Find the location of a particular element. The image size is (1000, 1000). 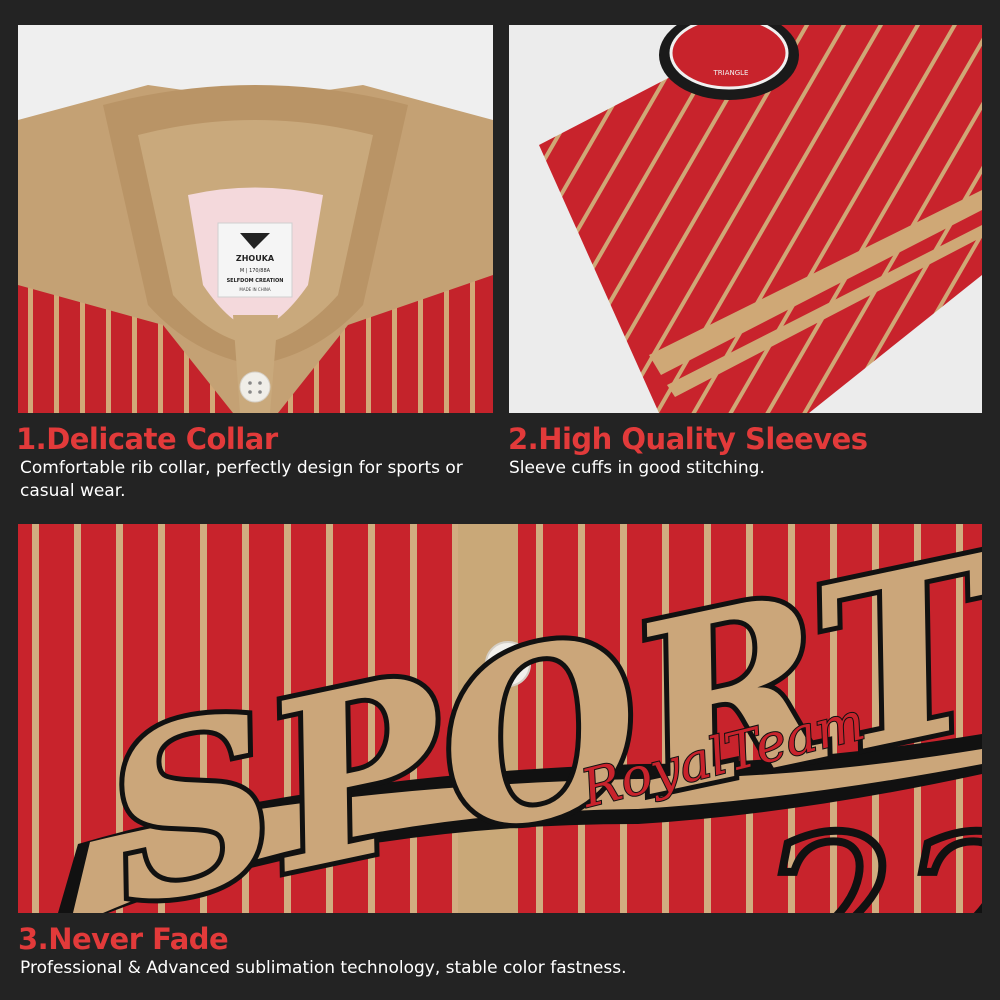

label-size: M | 170/88A is located at coordinates (255, 271).